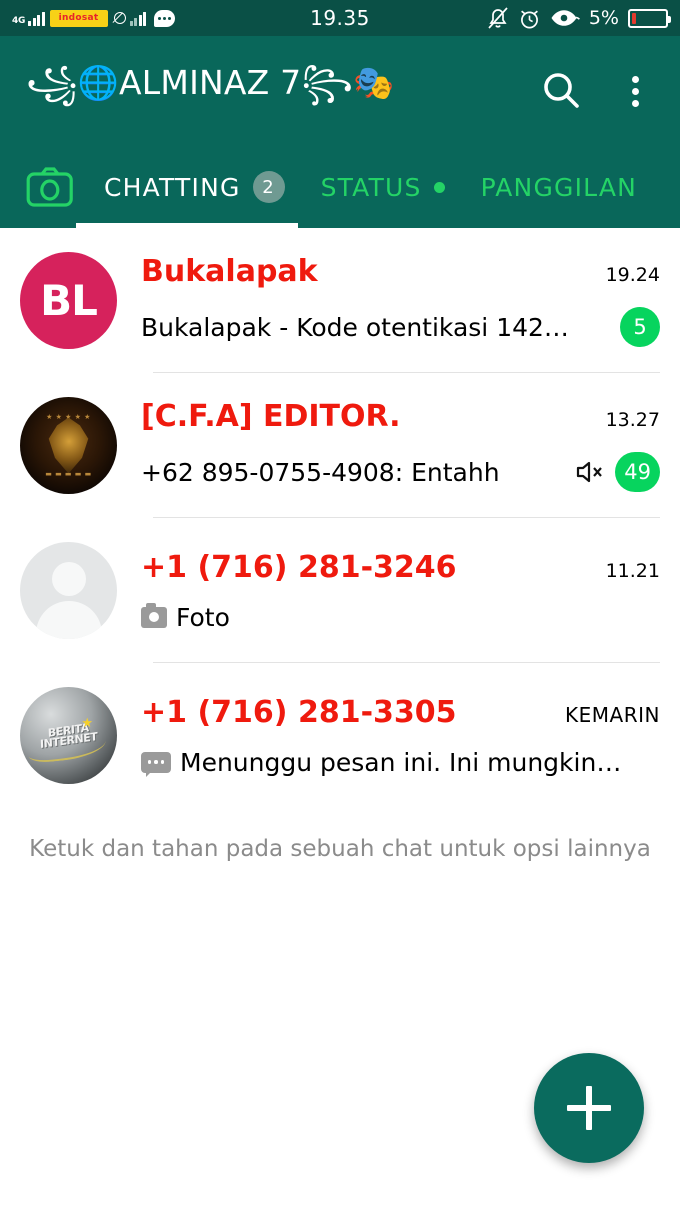 Image resolution: width=680 pixels, height=1209 pixels. I want to click on preview-message-bubble-icon, so click(156, 764).